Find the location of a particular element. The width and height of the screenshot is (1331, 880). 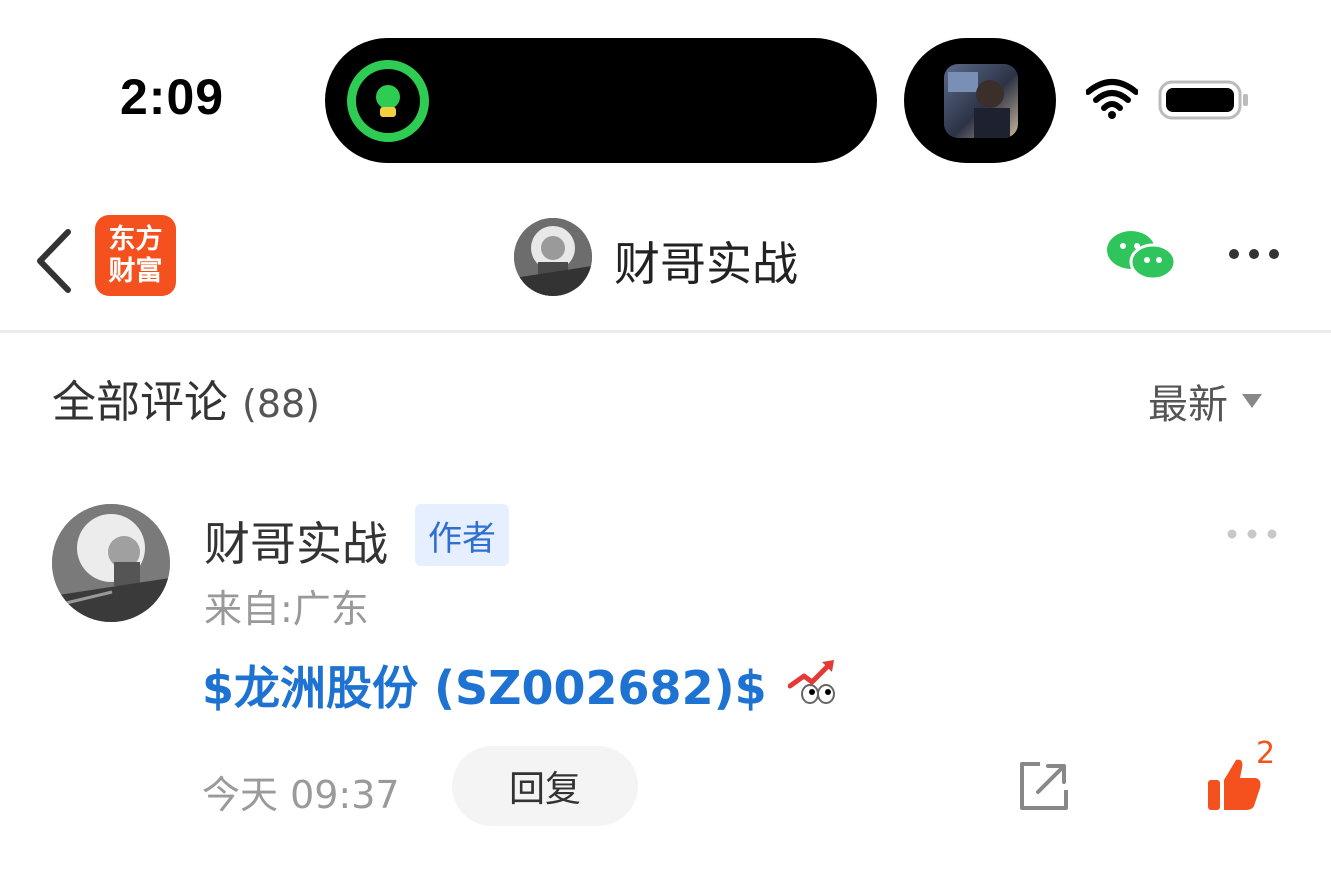

nav-title: 财哥实战 is located at coordinates (706, 264).